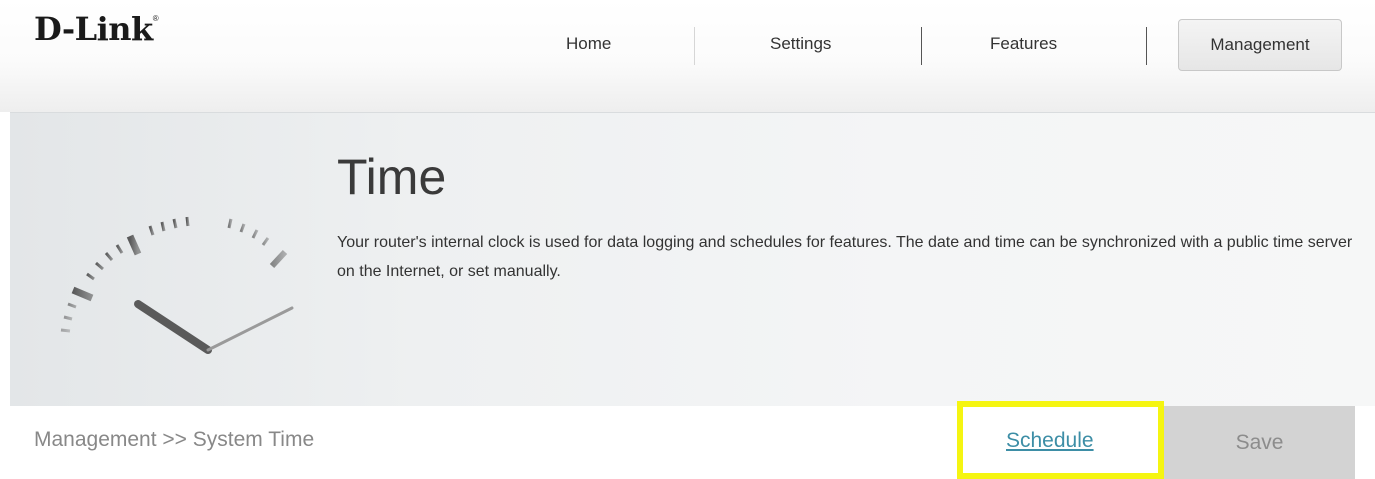  I want to click on nav-home: Home, so click(588, 44).